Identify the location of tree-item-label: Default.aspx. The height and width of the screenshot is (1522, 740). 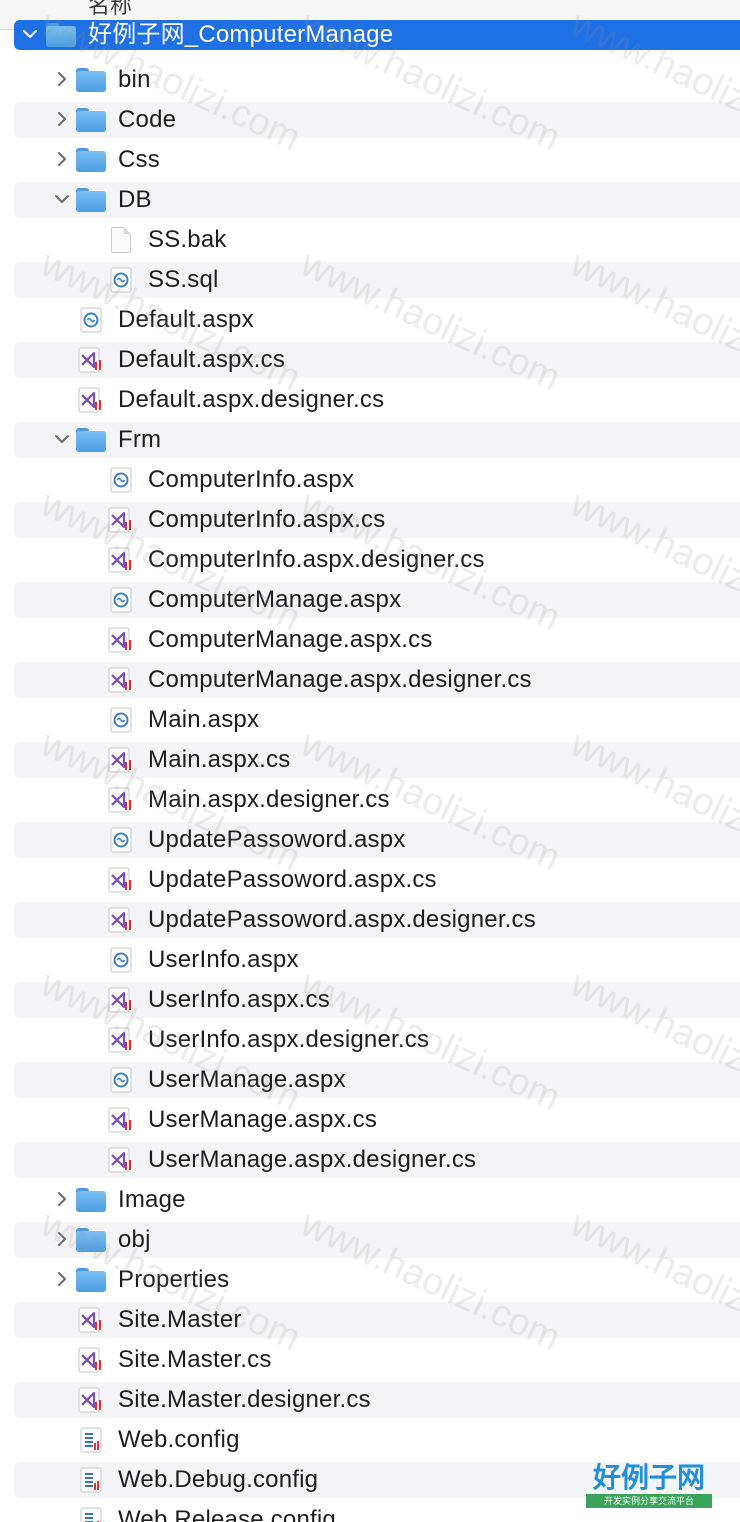
(186, 319).